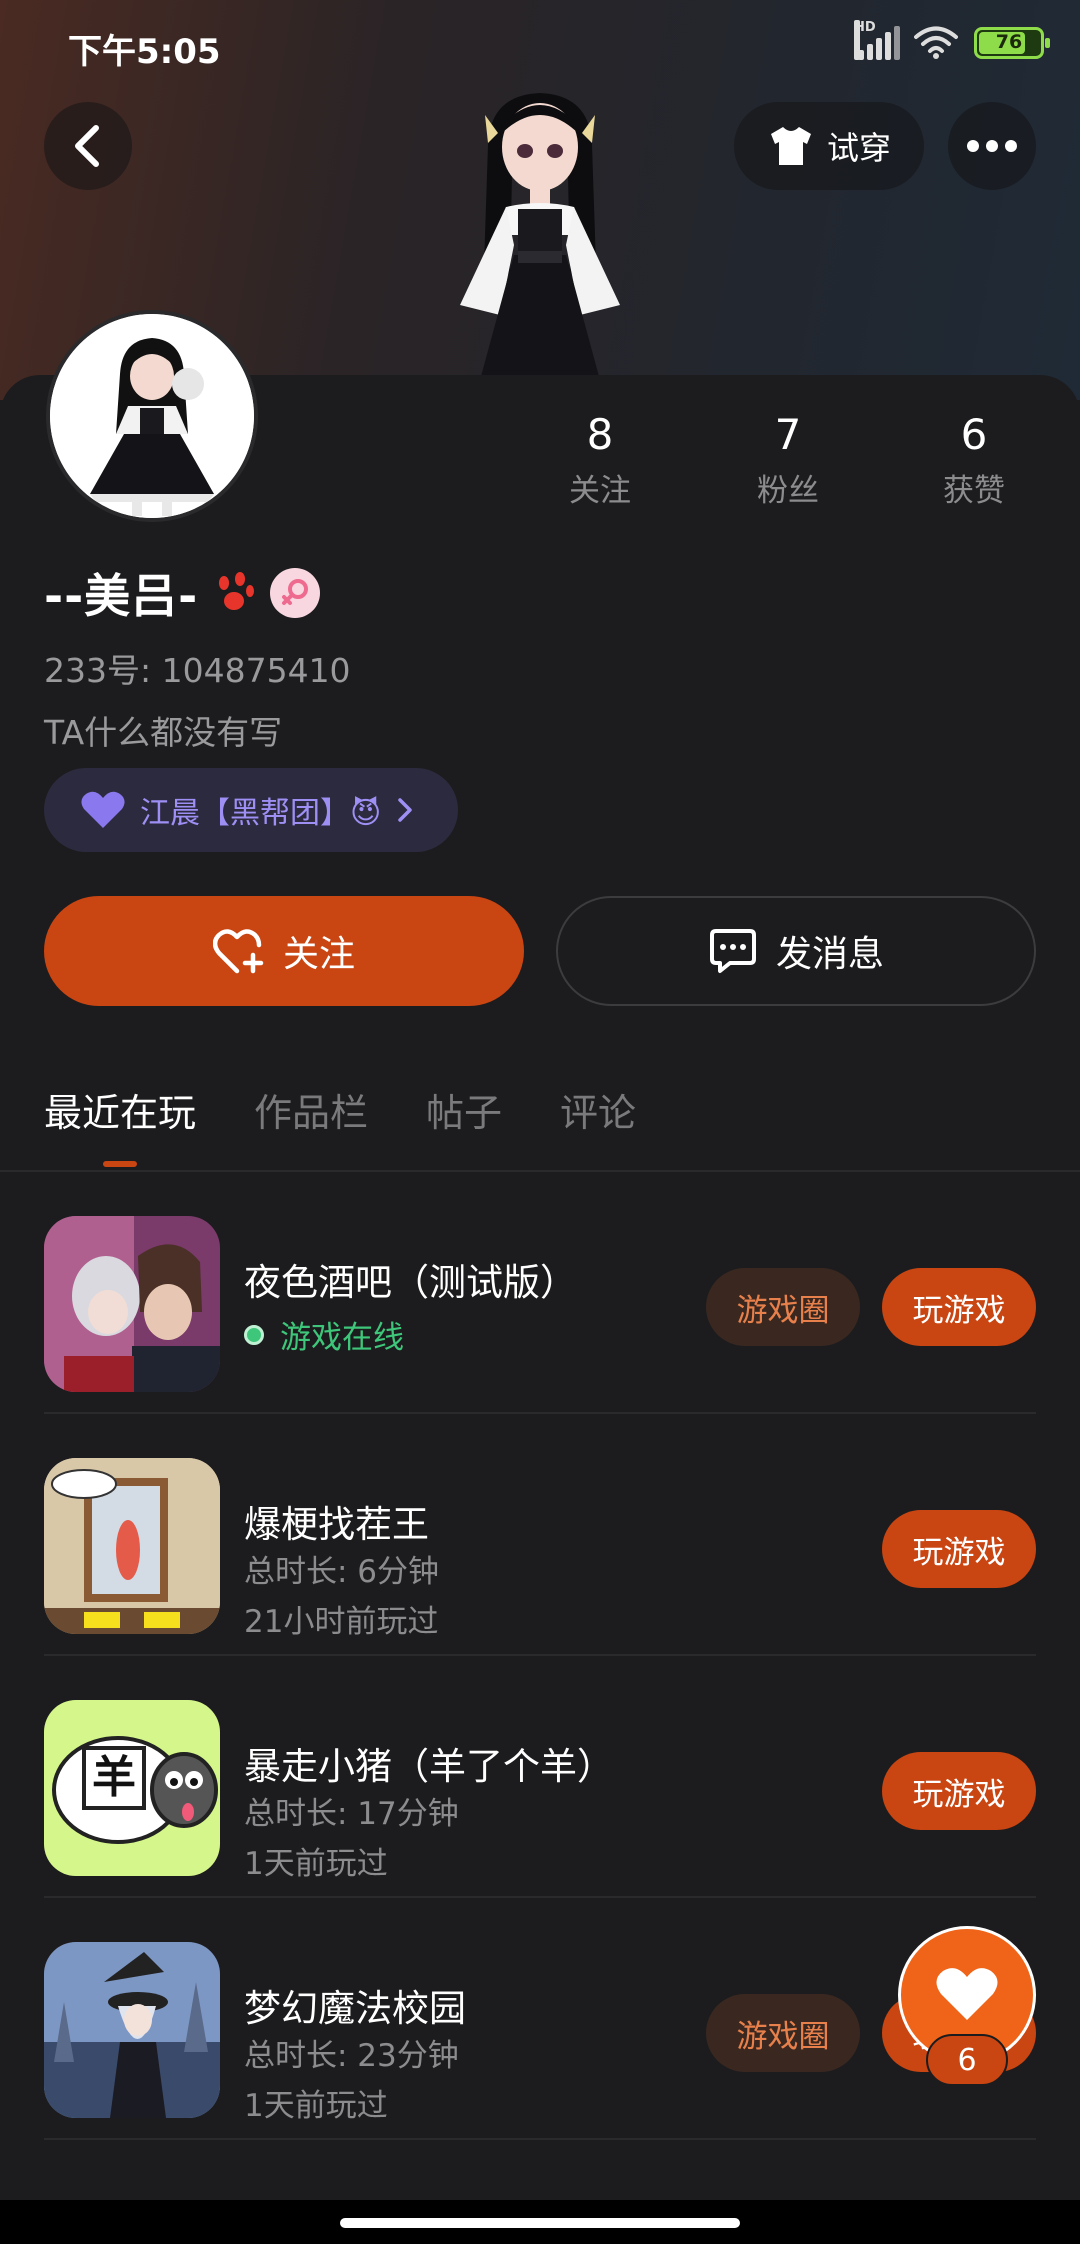  I want to click on online-dot-icon, so click(254, 1334).